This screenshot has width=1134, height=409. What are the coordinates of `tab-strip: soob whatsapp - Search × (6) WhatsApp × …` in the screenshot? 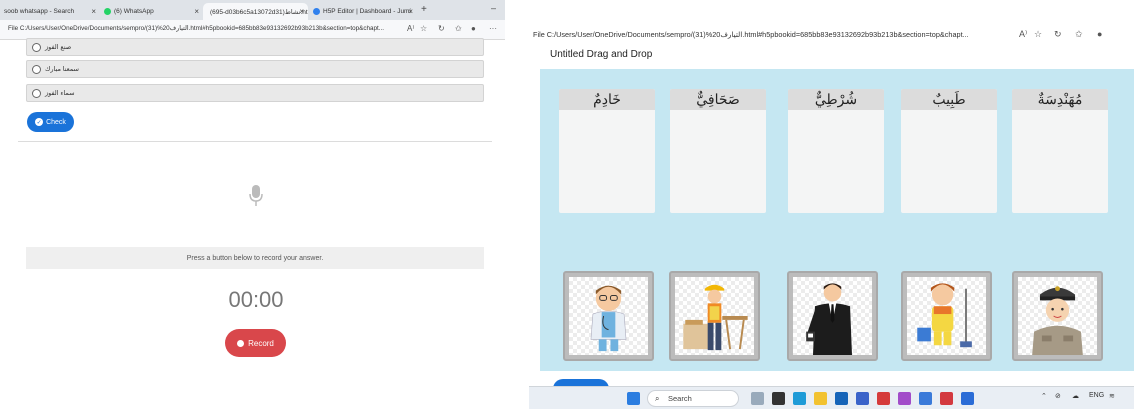 It's located at (252, 10).